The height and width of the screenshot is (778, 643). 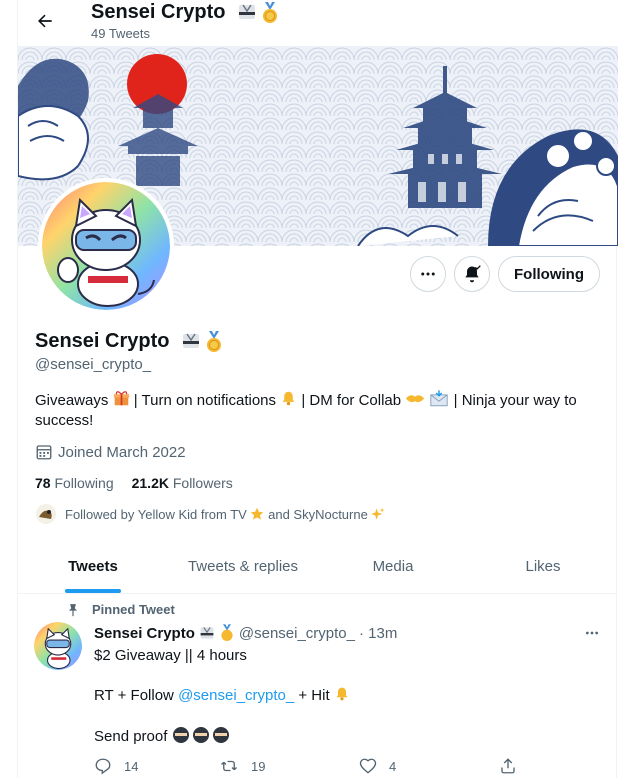 I want to click on bio-text: | DM for Collab, so click(x=351, y=400).